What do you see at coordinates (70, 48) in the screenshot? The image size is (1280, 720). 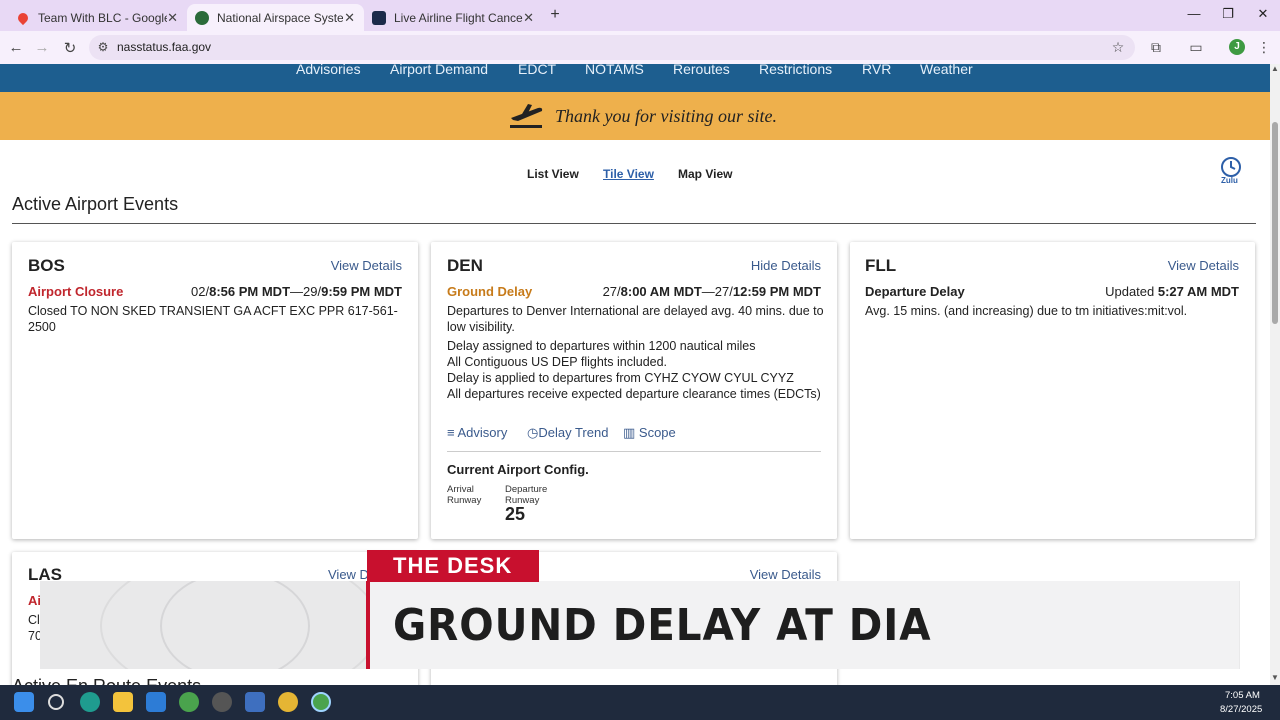 I see `reload-icon: ↻` at bounding box center [70, 48].